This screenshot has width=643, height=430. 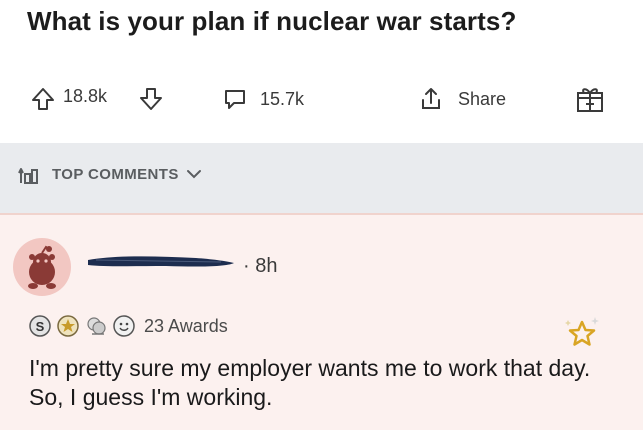 I want to click on star-icon, so click(x=582, y=331).